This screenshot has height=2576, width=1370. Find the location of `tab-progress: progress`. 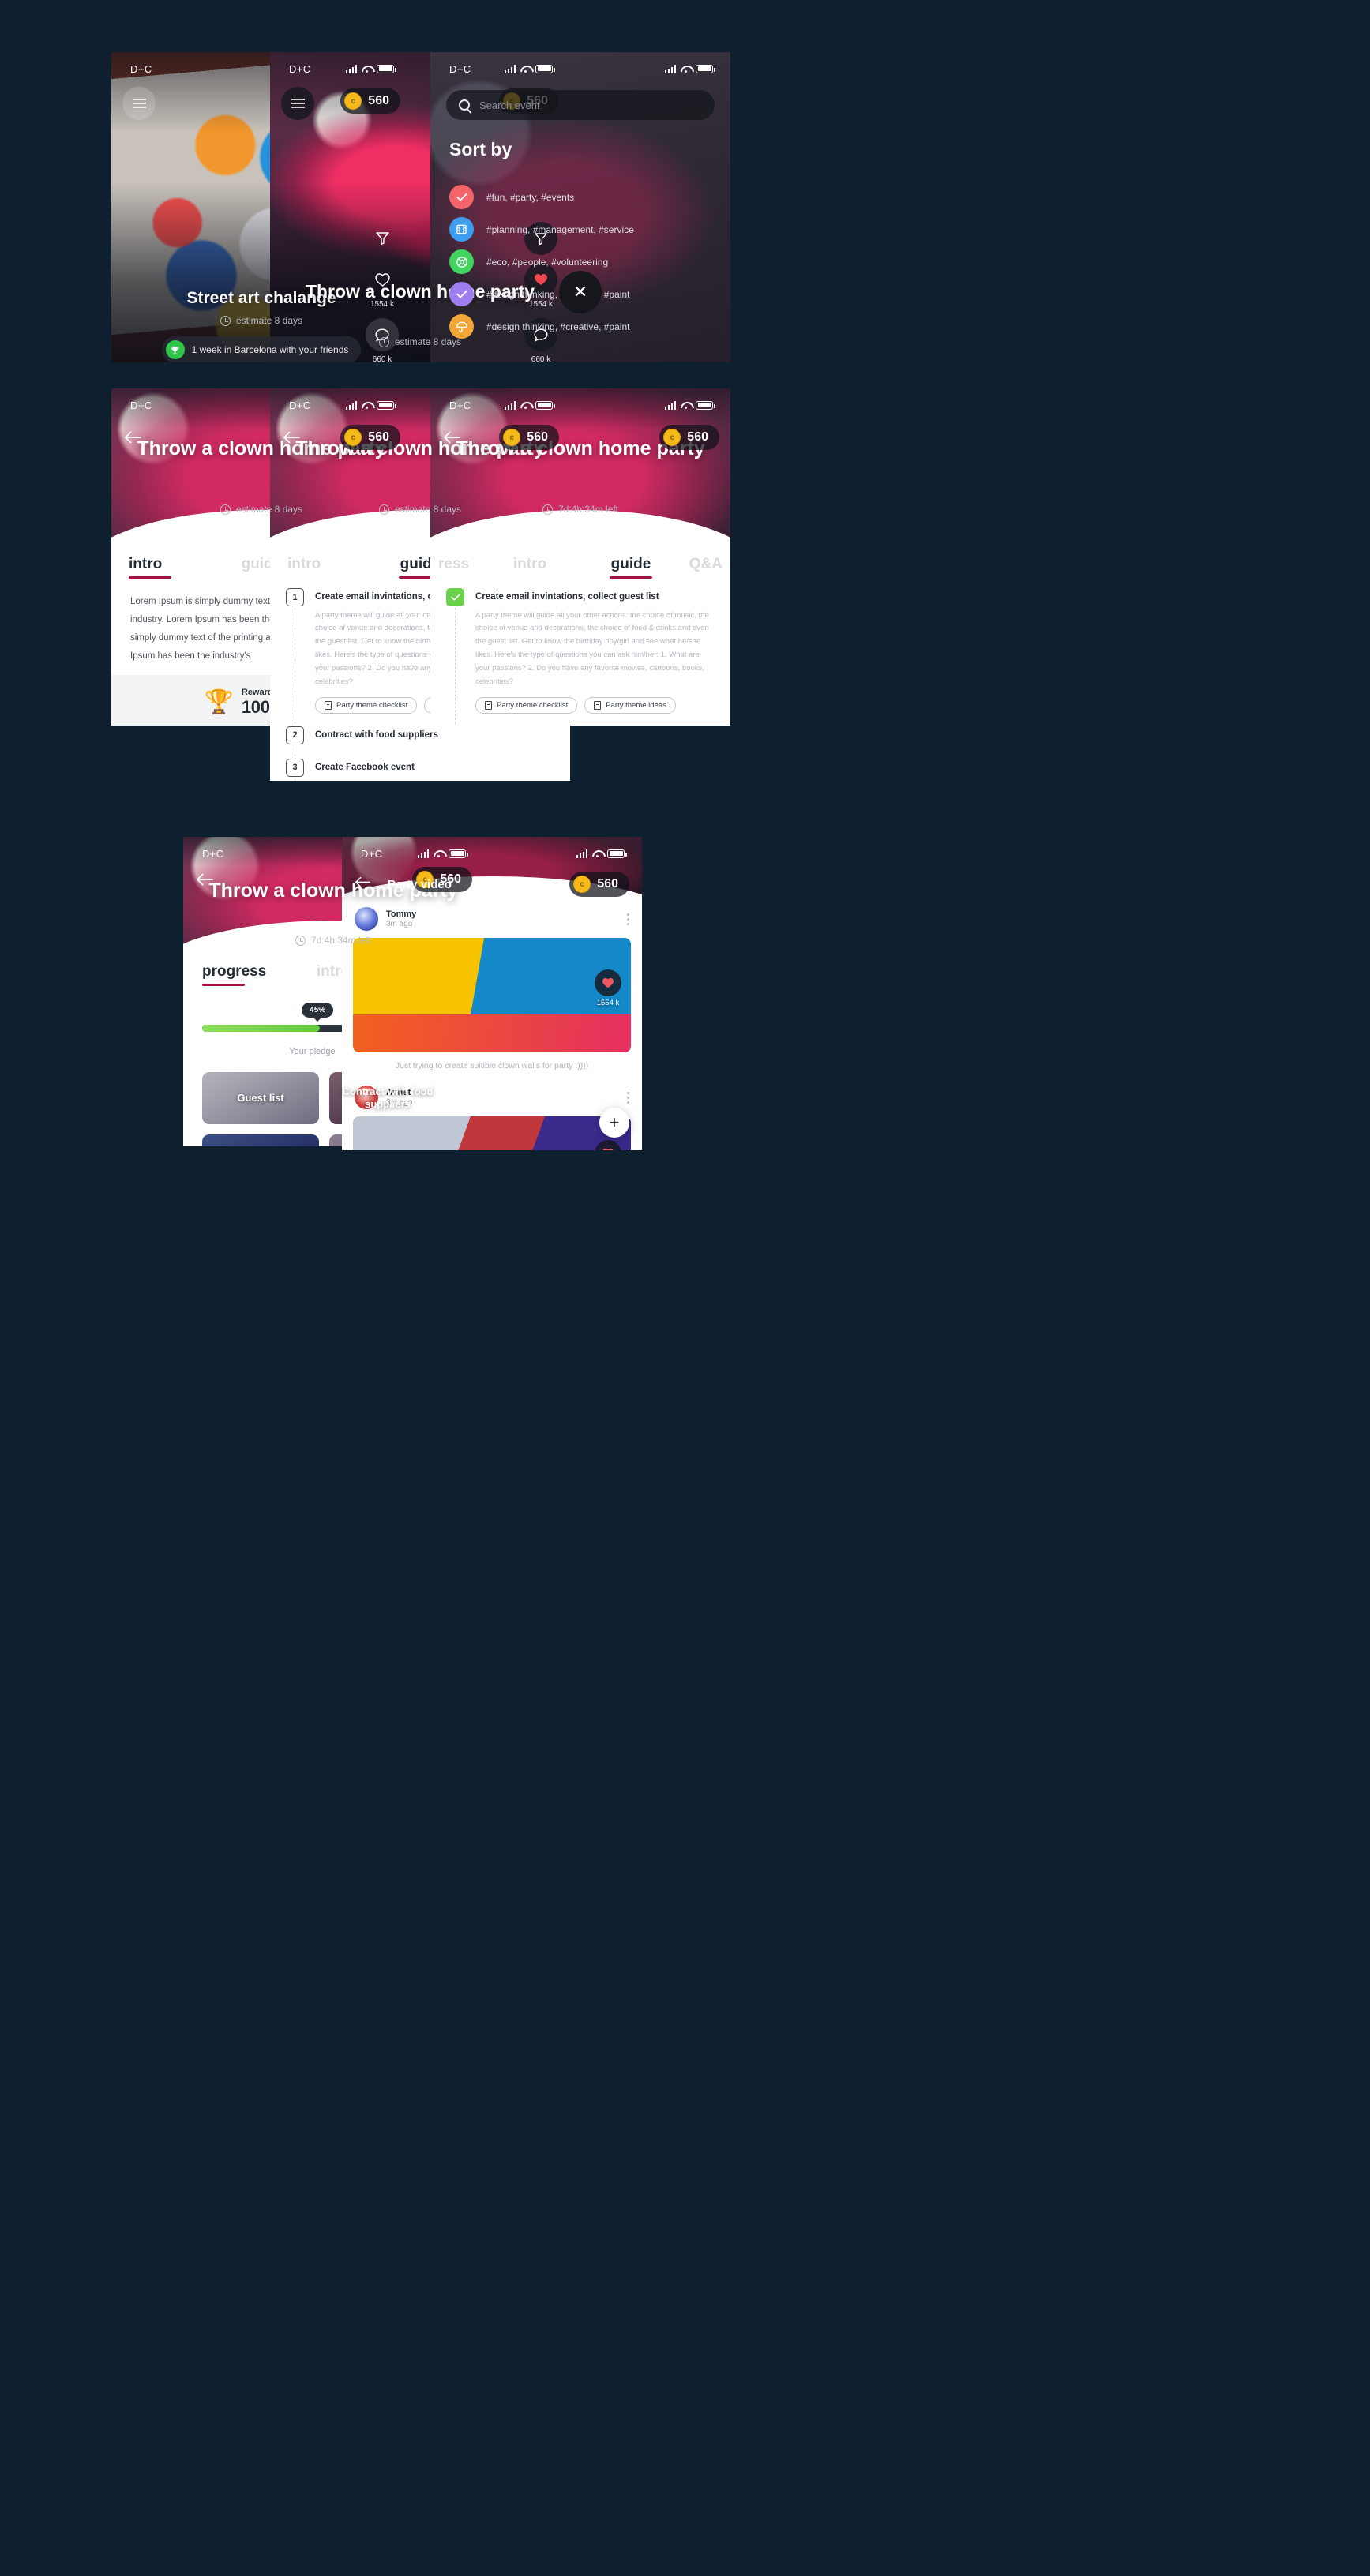

tab-progress: progress is located at coordinates (246, 974).